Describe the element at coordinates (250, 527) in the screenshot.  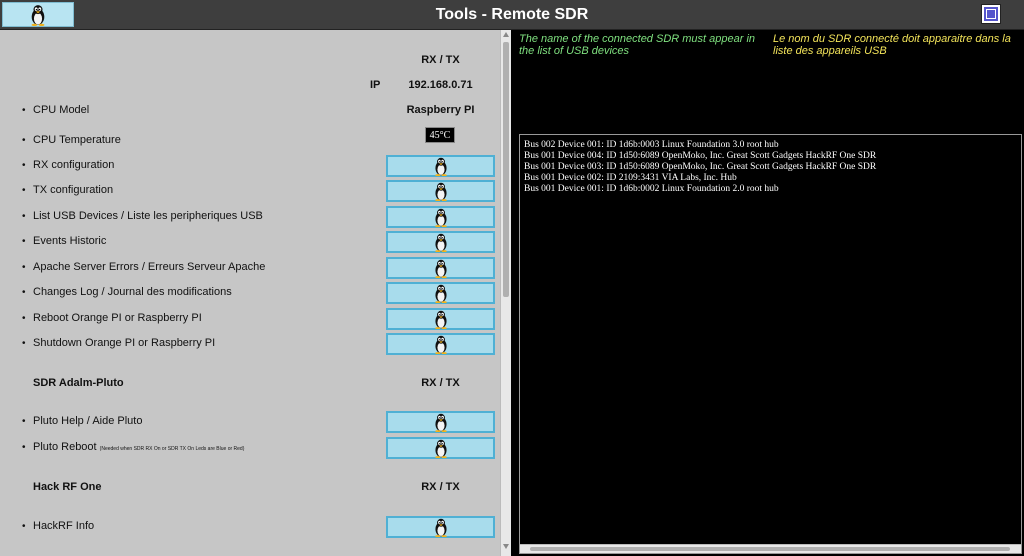
I see `list-item-hackrf-info: • HackRF Info` at that location.